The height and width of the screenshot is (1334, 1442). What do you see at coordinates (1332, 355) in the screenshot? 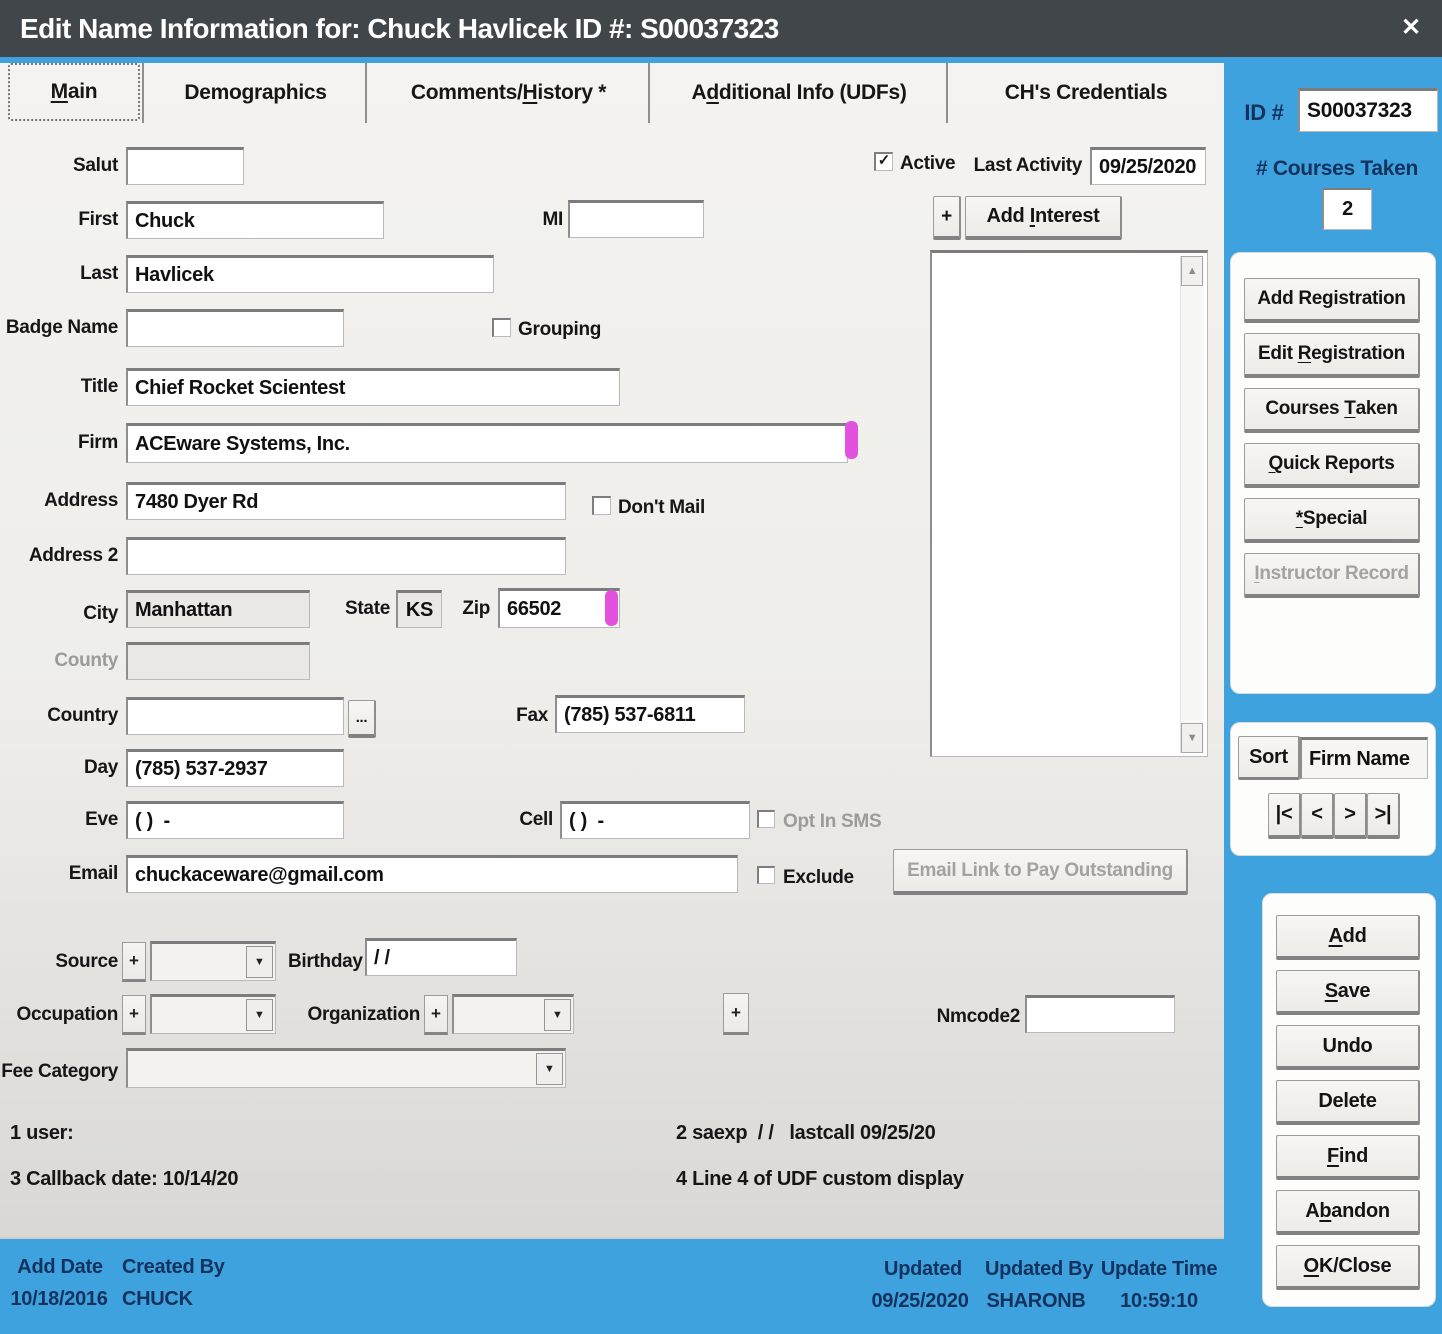
I see `edit-registration-button: Edit Registration` at bounding box center [1332, 355].